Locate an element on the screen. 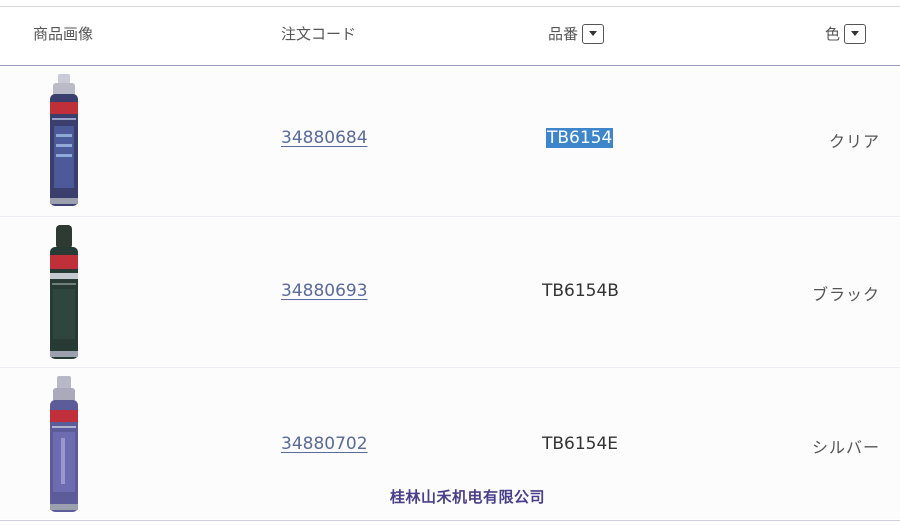 The image size is (900, 525). part-number-filter-button is located at coordinates (593, 33).